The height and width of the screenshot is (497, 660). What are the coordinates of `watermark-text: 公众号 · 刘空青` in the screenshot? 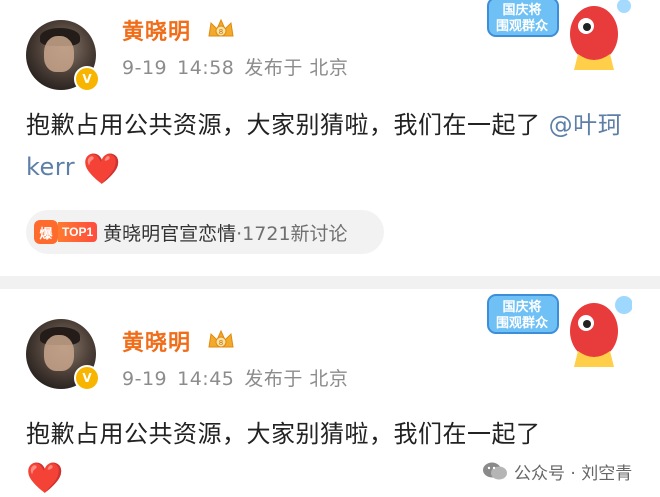 It's located at (573, 473).